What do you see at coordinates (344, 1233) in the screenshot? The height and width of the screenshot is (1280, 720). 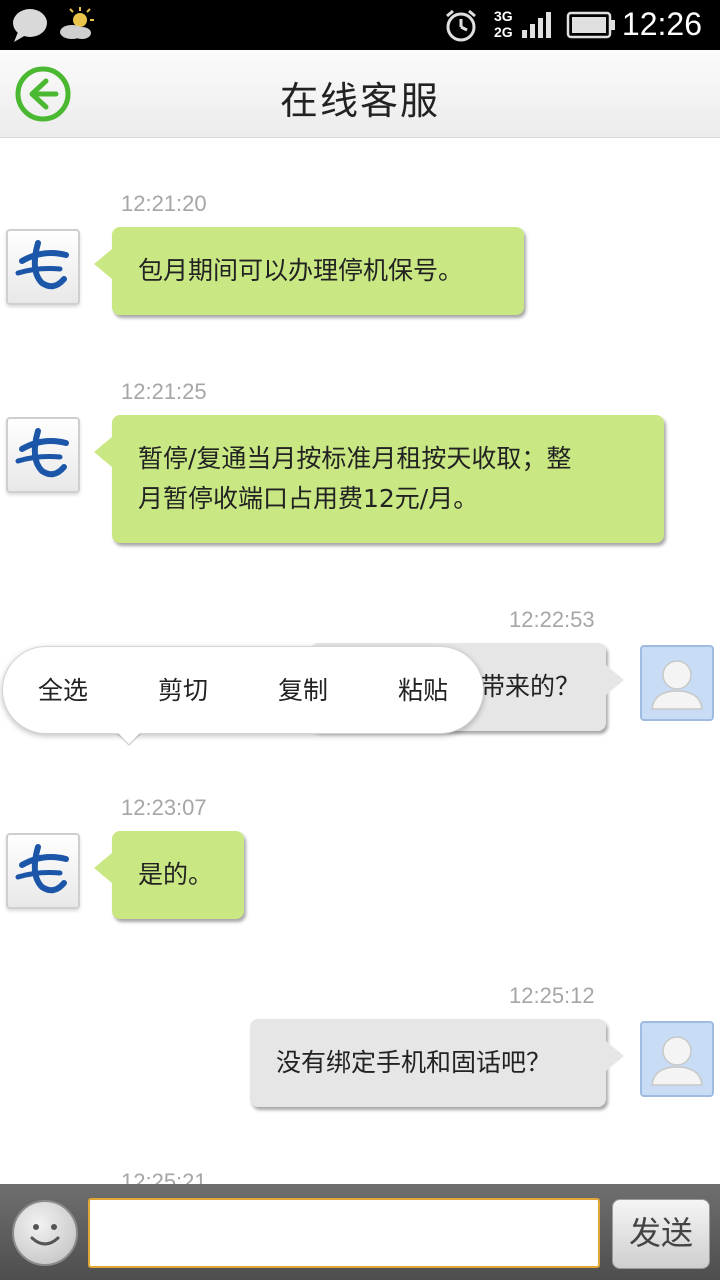 I see `message-input` at bounding box center [344, 1233].